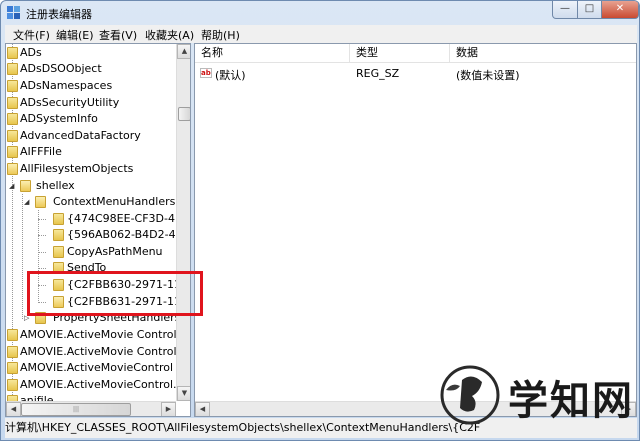 The height and width of the screenshot is (441, 640). I want to click on scroll-right-button: ▶, so click(168, 409).